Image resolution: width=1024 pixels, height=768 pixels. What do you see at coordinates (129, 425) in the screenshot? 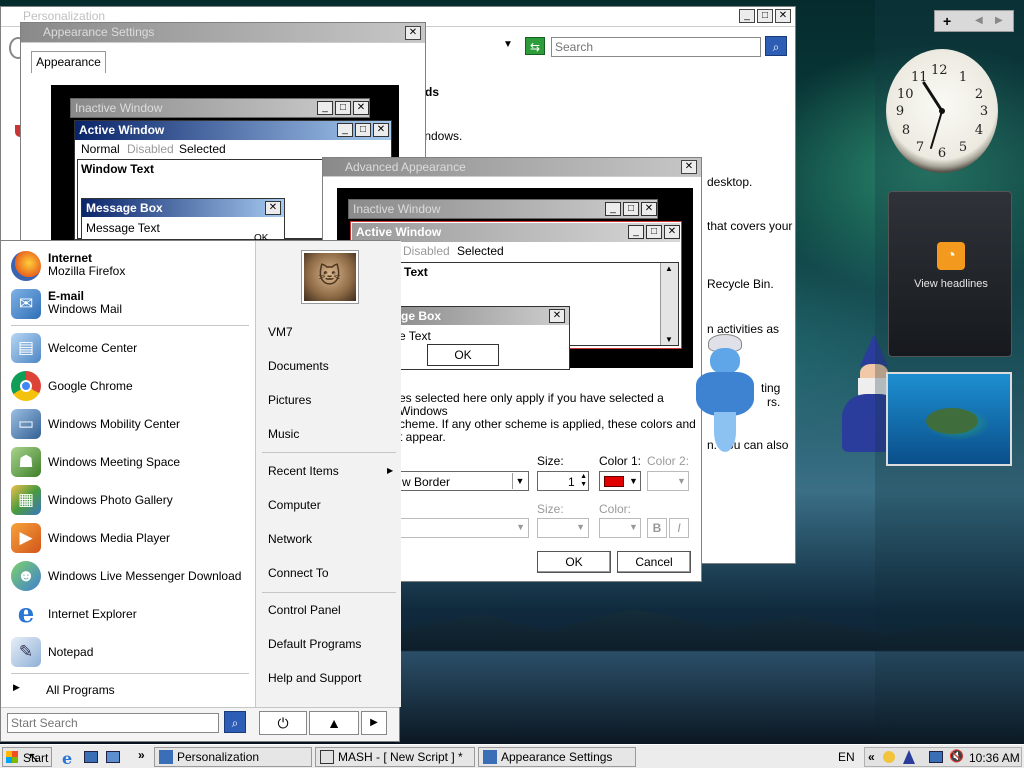
I see `start-item-mobility-center: ▭ Windows Mobility Center` at bounding box center [129, 425].